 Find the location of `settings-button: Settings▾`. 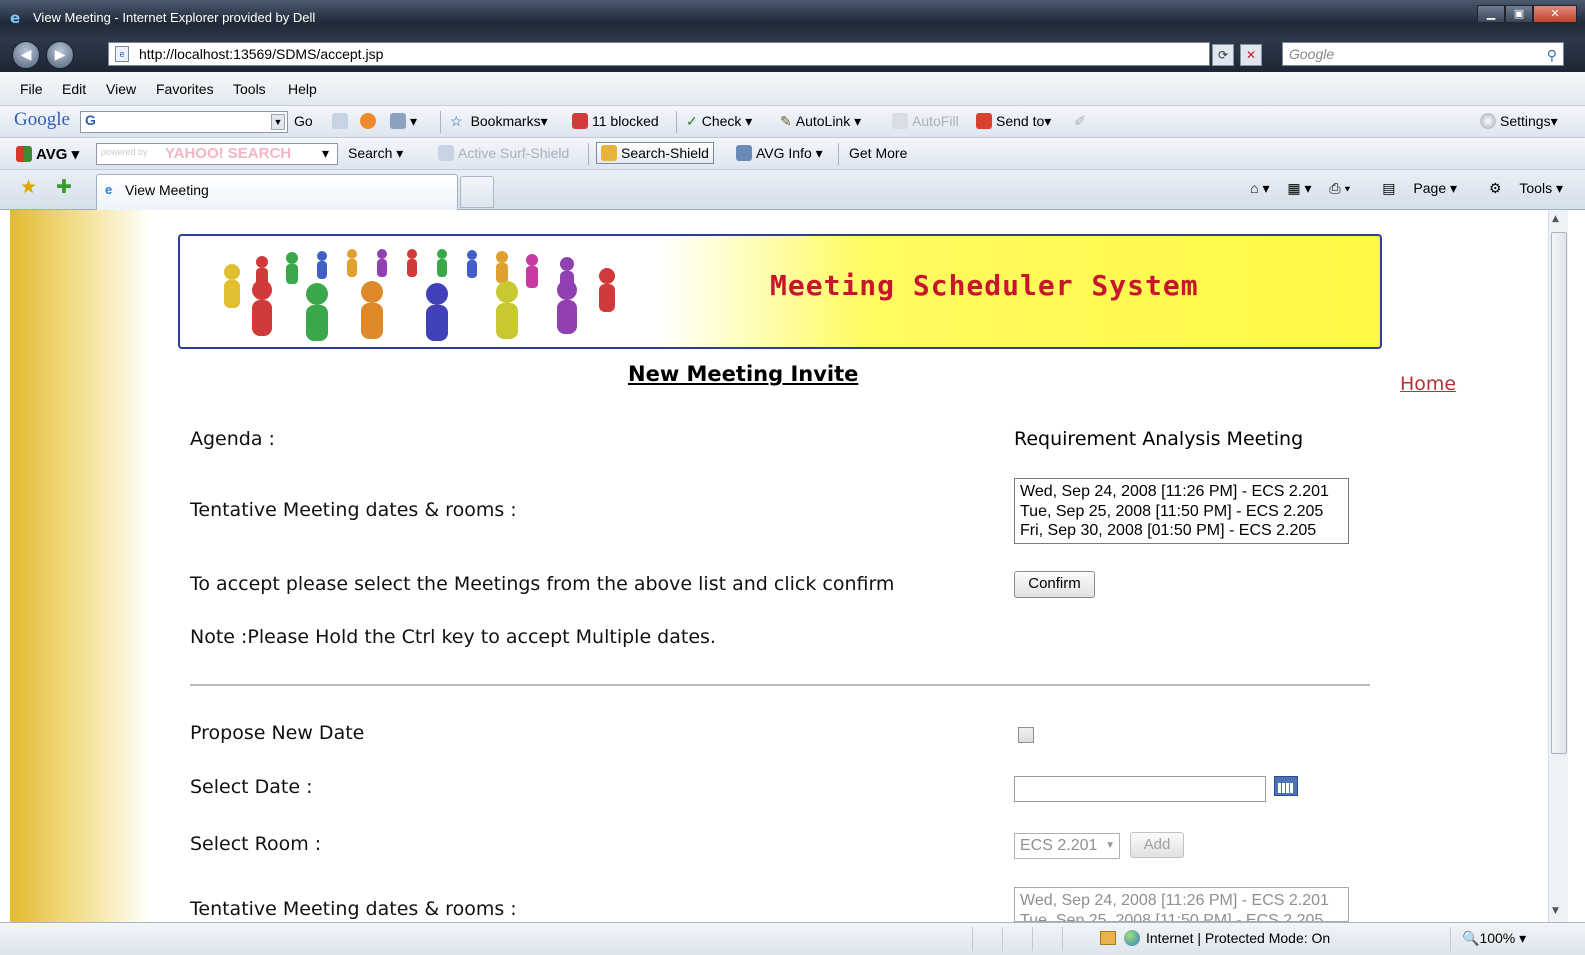

settings-button: Settings▾ is located at coordinates (1519, 121).